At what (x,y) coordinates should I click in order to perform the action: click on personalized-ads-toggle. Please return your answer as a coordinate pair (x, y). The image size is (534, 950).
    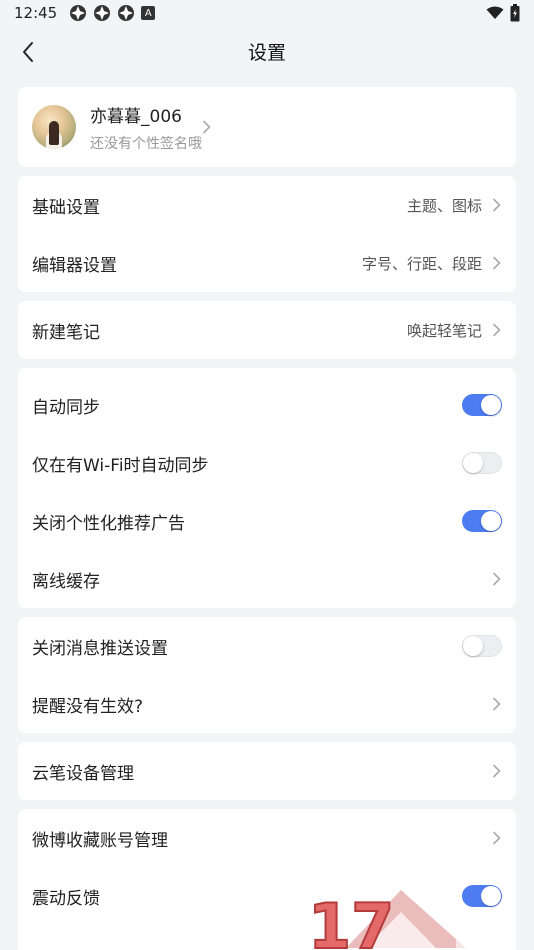
    Looking at the image, I should click on (482, 521).